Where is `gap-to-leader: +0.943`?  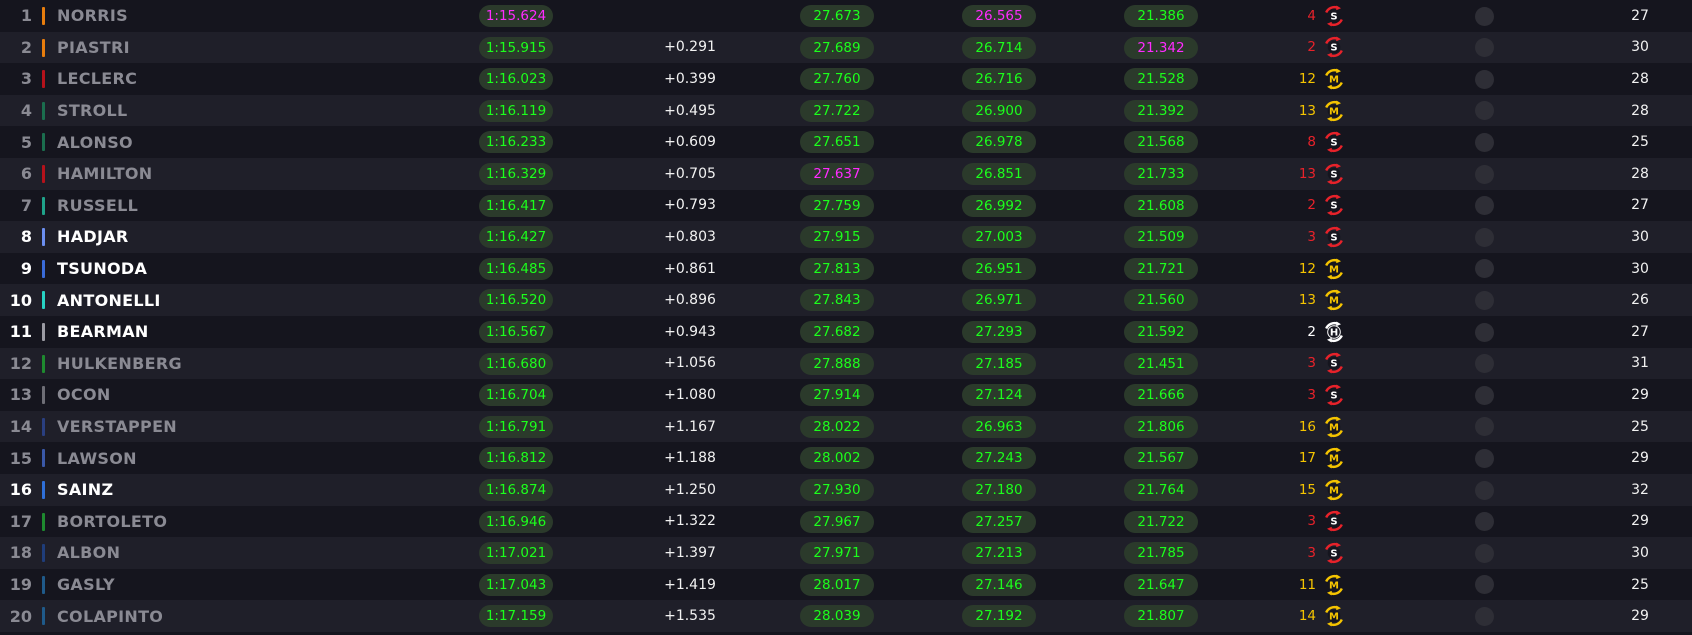 gap-to-leader: +0.943 is located at coordinates (690, 331).